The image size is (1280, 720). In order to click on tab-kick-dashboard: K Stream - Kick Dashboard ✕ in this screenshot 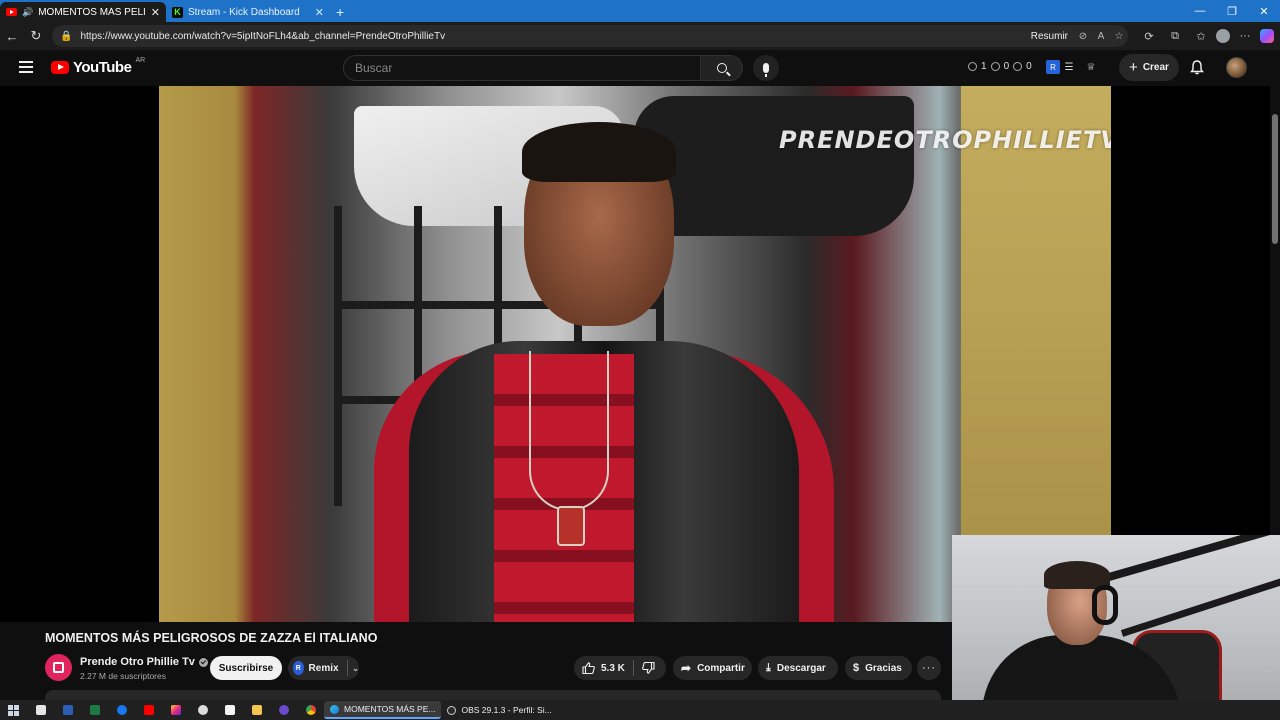, I will do `click(248, 12)`.